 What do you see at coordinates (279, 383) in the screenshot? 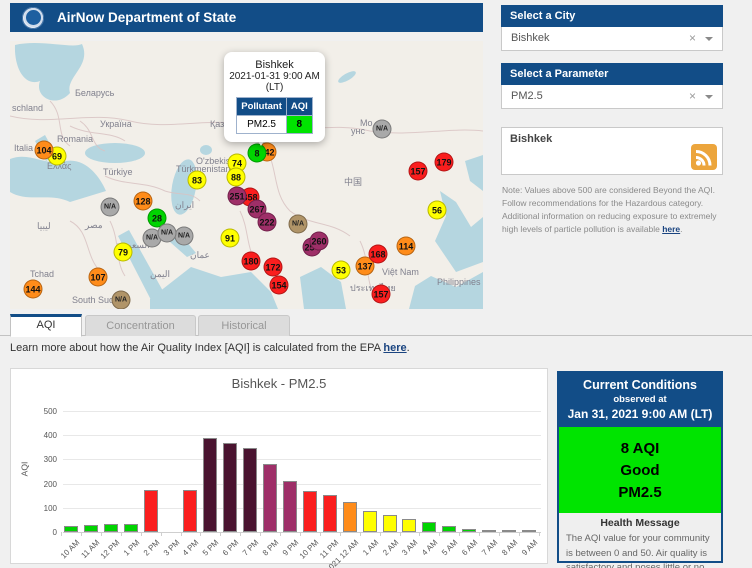
I see `chart-title: Bishkek - PM2.5` at bounding box center [279, 383].